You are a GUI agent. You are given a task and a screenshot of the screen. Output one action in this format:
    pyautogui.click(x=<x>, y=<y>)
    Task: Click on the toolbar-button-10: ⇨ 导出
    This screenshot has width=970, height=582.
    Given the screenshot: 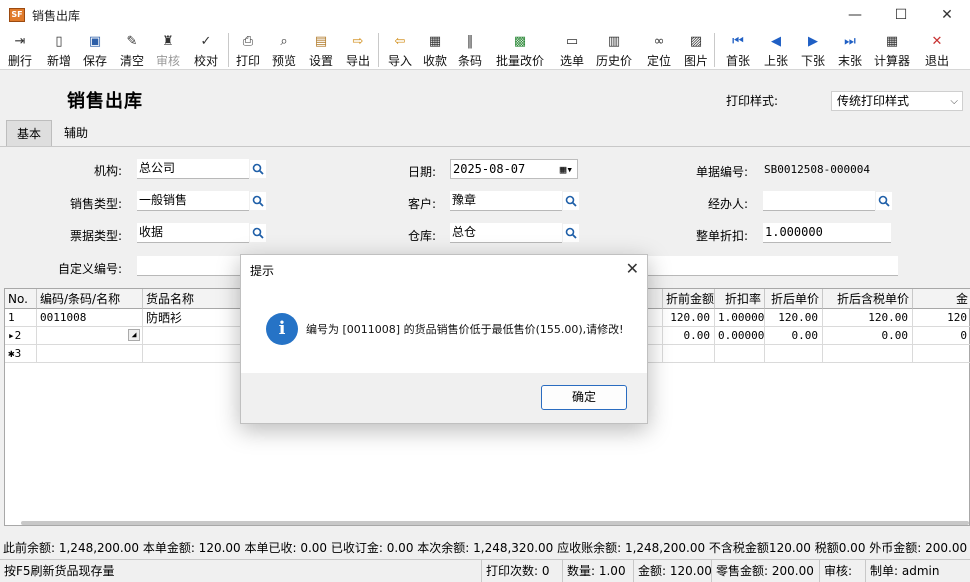 What is the action you would take?
    pyautogui.click(x=358, y=50)
    